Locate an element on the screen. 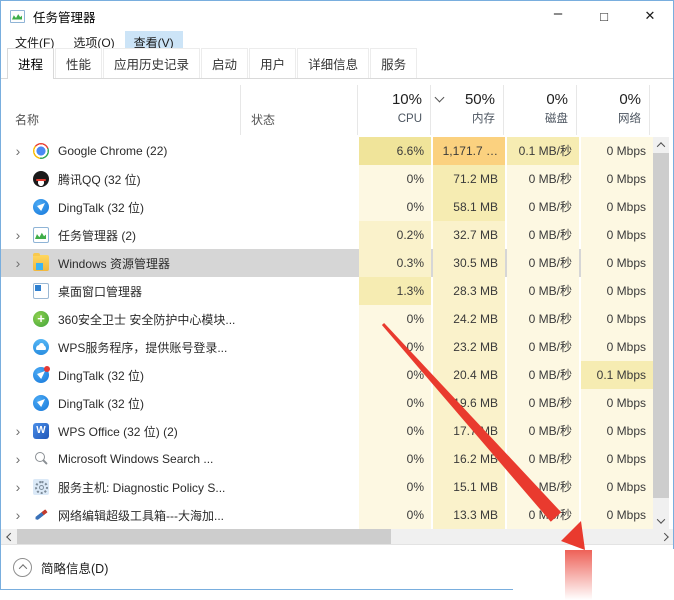  maximize-button: □ is located at coordinates (604, 16).